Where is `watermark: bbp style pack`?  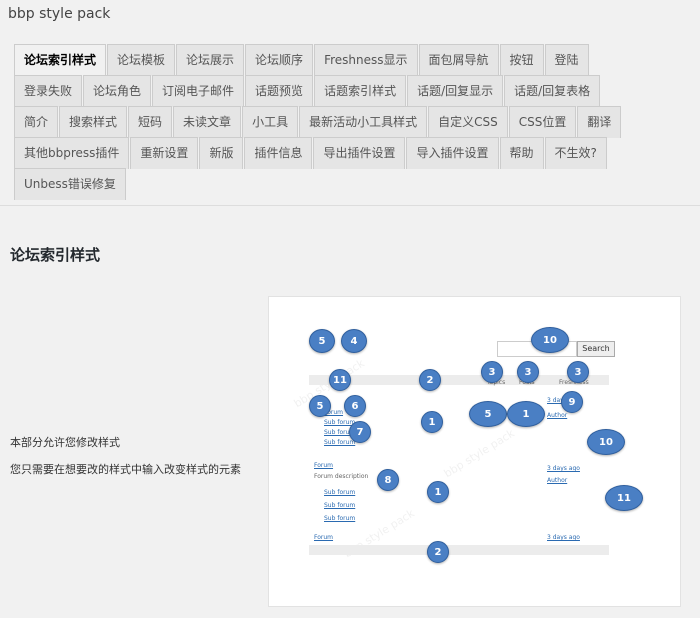 watermark: bbp style pack is located at coordinates (479, 453).